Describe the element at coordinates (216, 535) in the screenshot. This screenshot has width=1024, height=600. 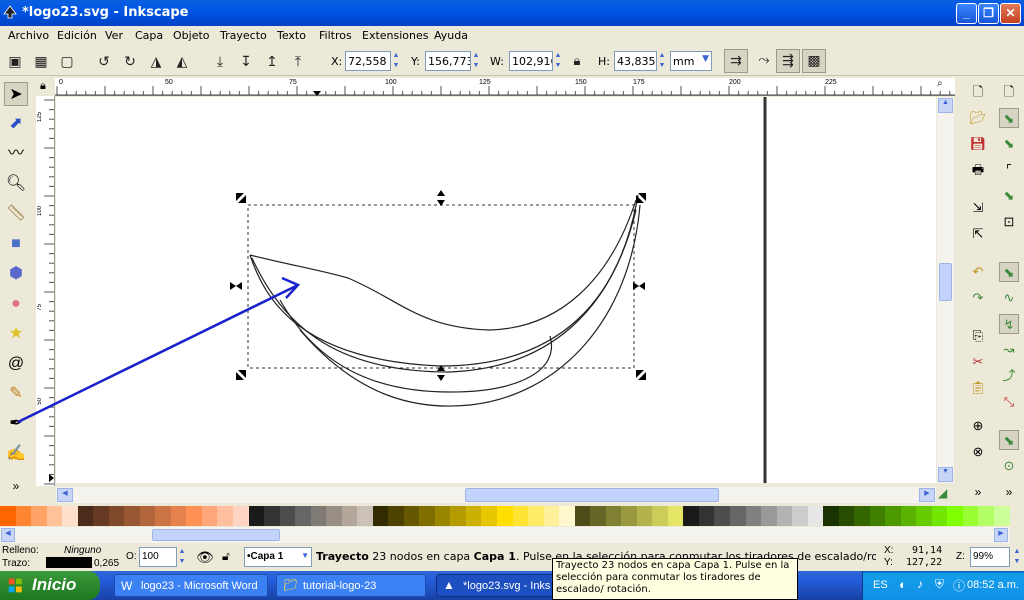
I see `palette-scroll-thumb` at that location.